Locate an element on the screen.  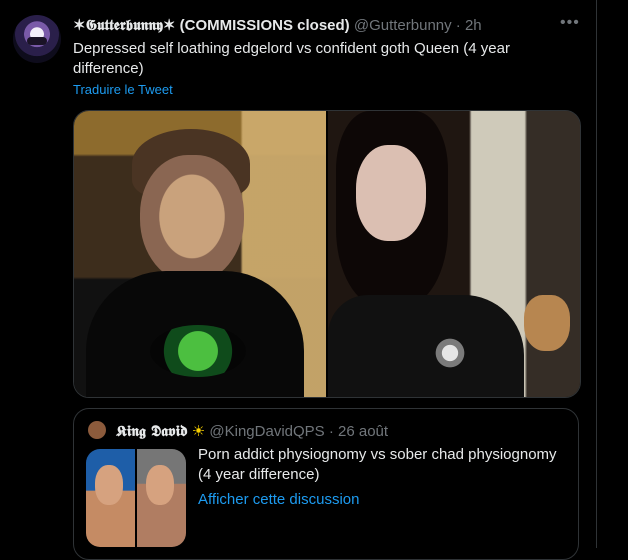
right-photo-print is located at coordinates (450, 353).